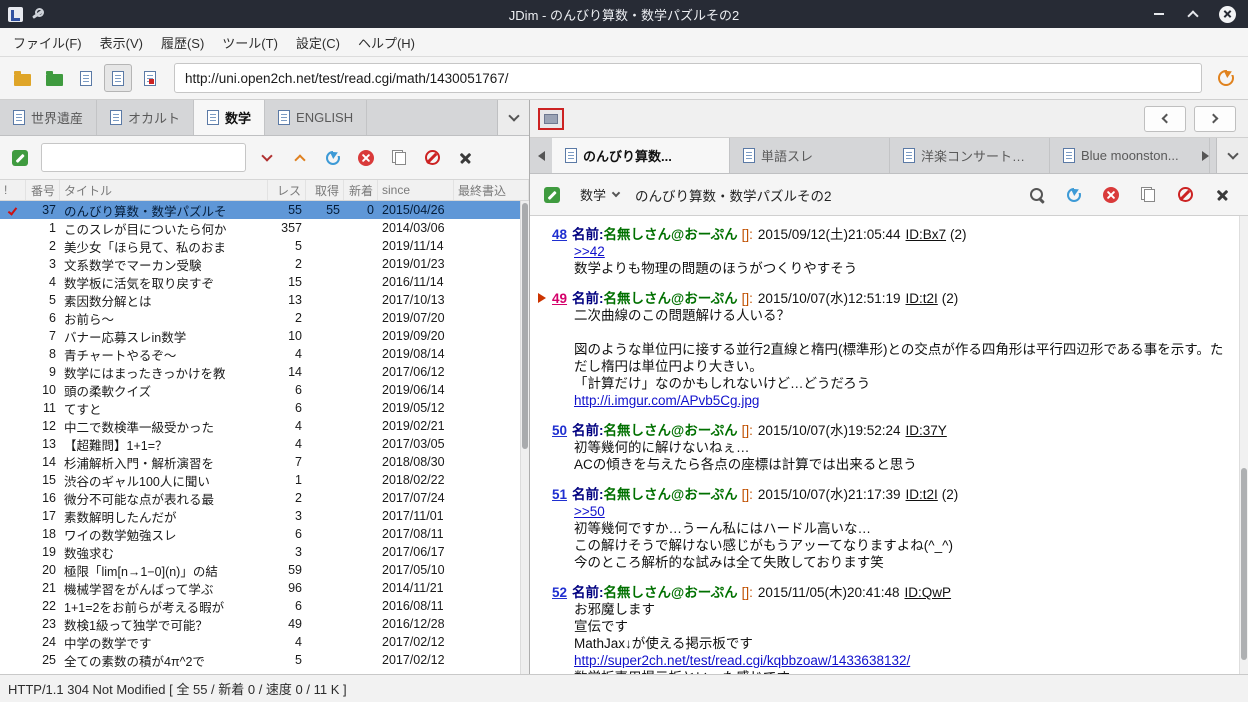 The width and height of the screenshot is (1248, 702). What do you see at coordinates (559, 494) in the screenshot?
I see `post-number-link: 51` at bounding box center [559, 494].